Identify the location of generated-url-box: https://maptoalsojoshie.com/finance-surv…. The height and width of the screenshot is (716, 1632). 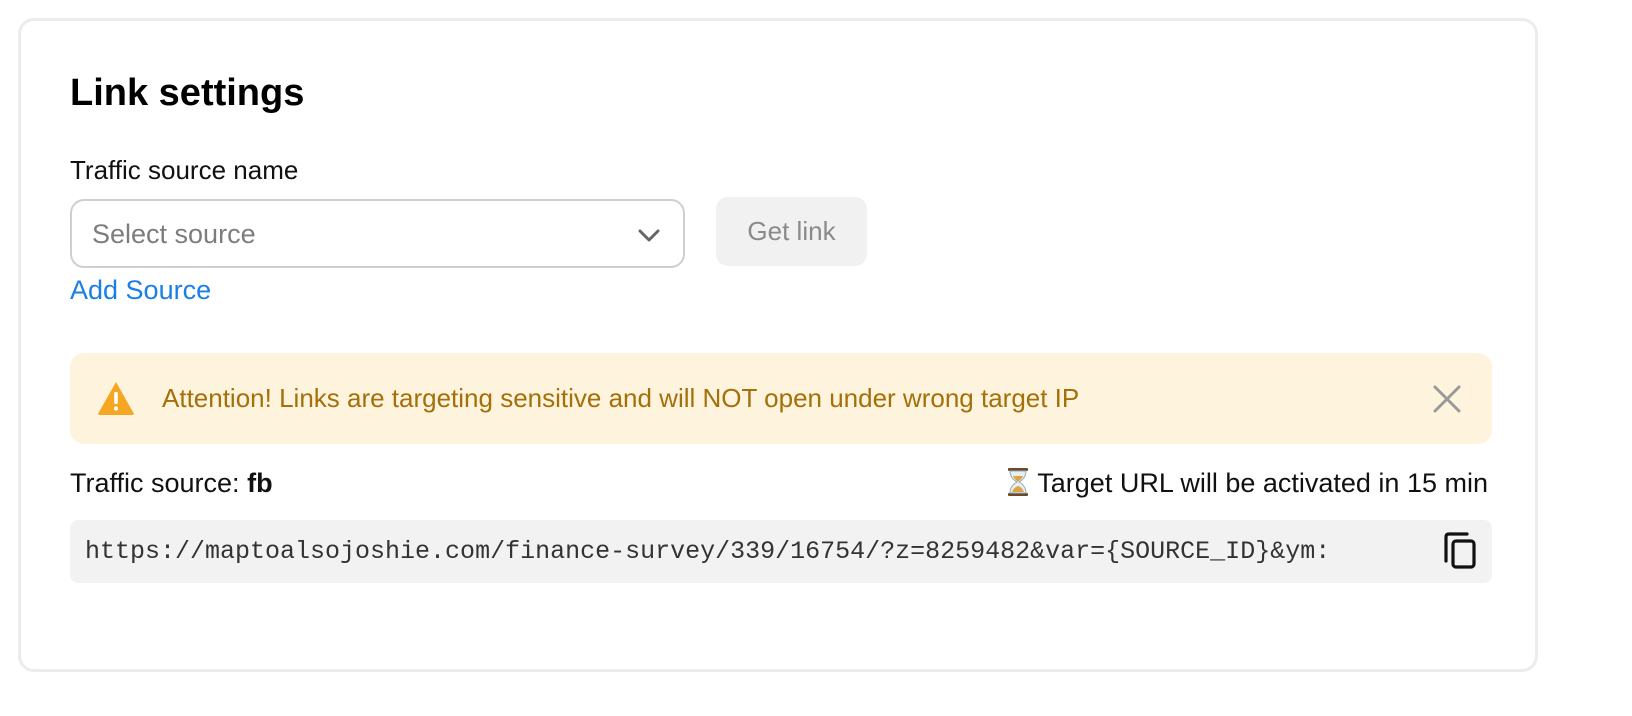
(781, 551).